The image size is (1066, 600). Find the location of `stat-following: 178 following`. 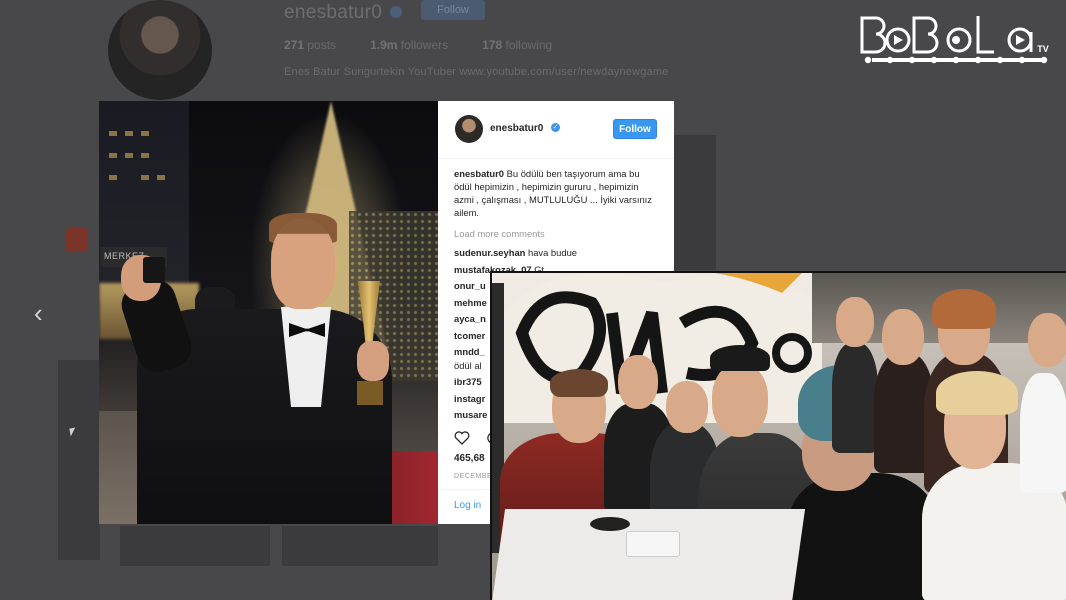

stat-following: 178 following is located at coordinates (517, 45).